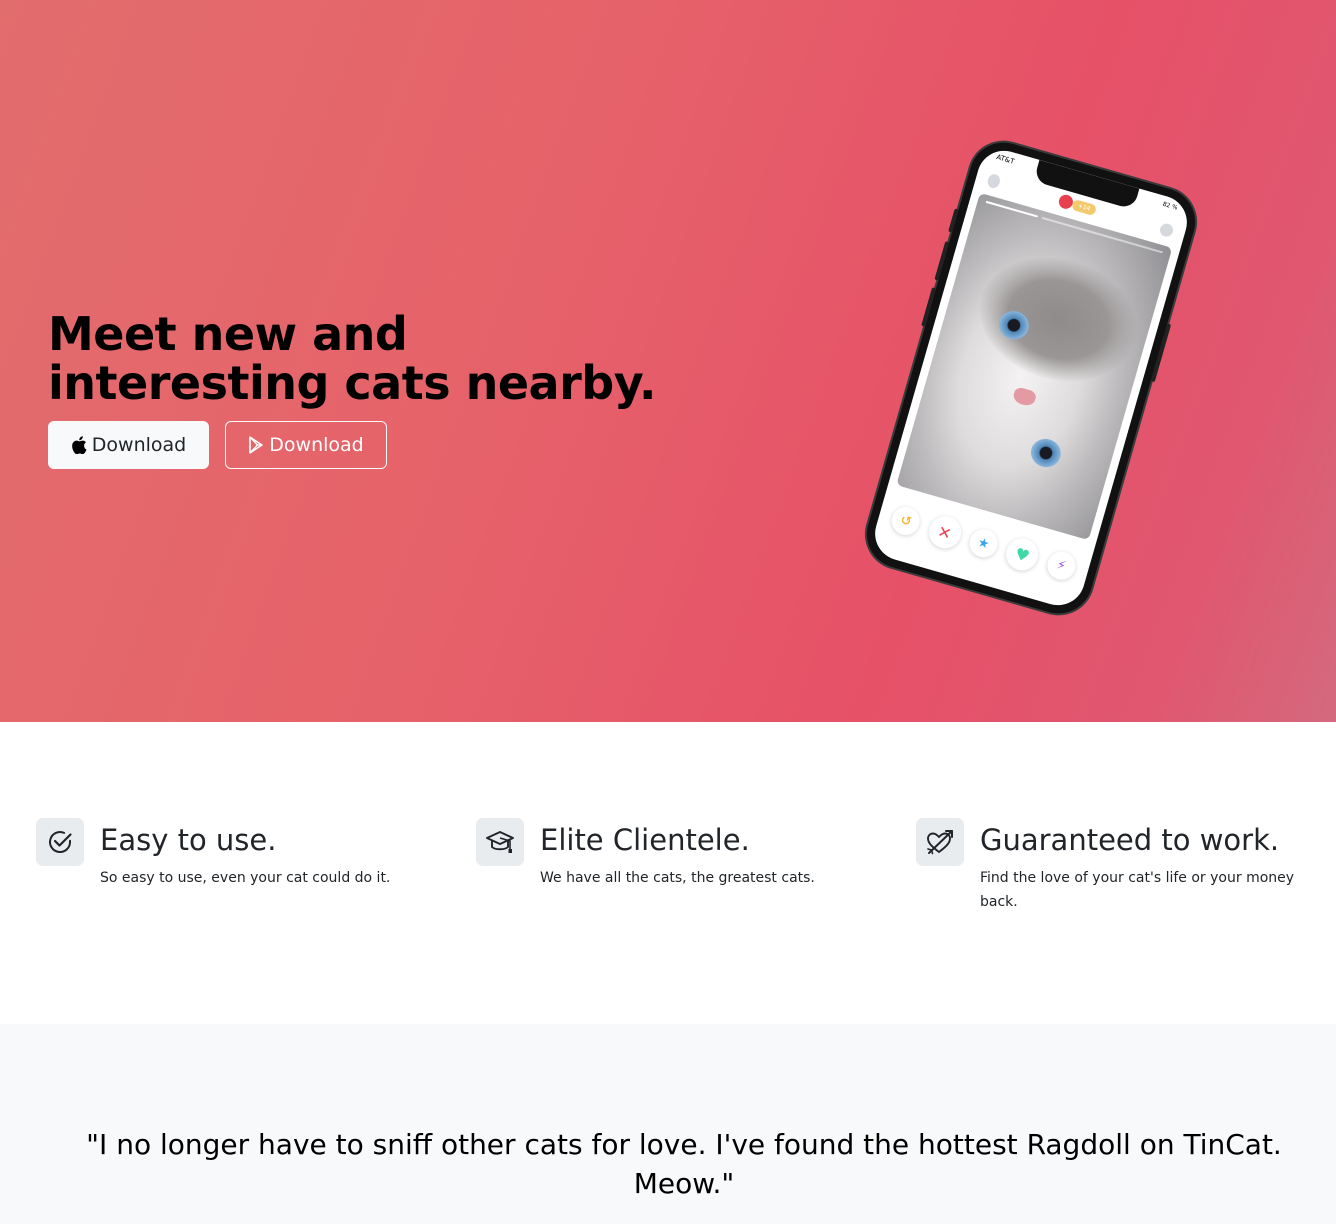 The image size is (1336, 1224). I want to click on boost-icon: ⚡, so click(1061, 565).